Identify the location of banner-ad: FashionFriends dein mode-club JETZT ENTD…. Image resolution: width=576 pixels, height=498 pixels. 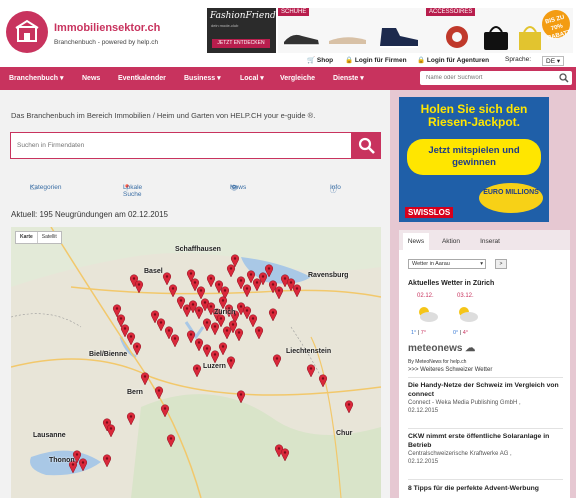
(390, 29).